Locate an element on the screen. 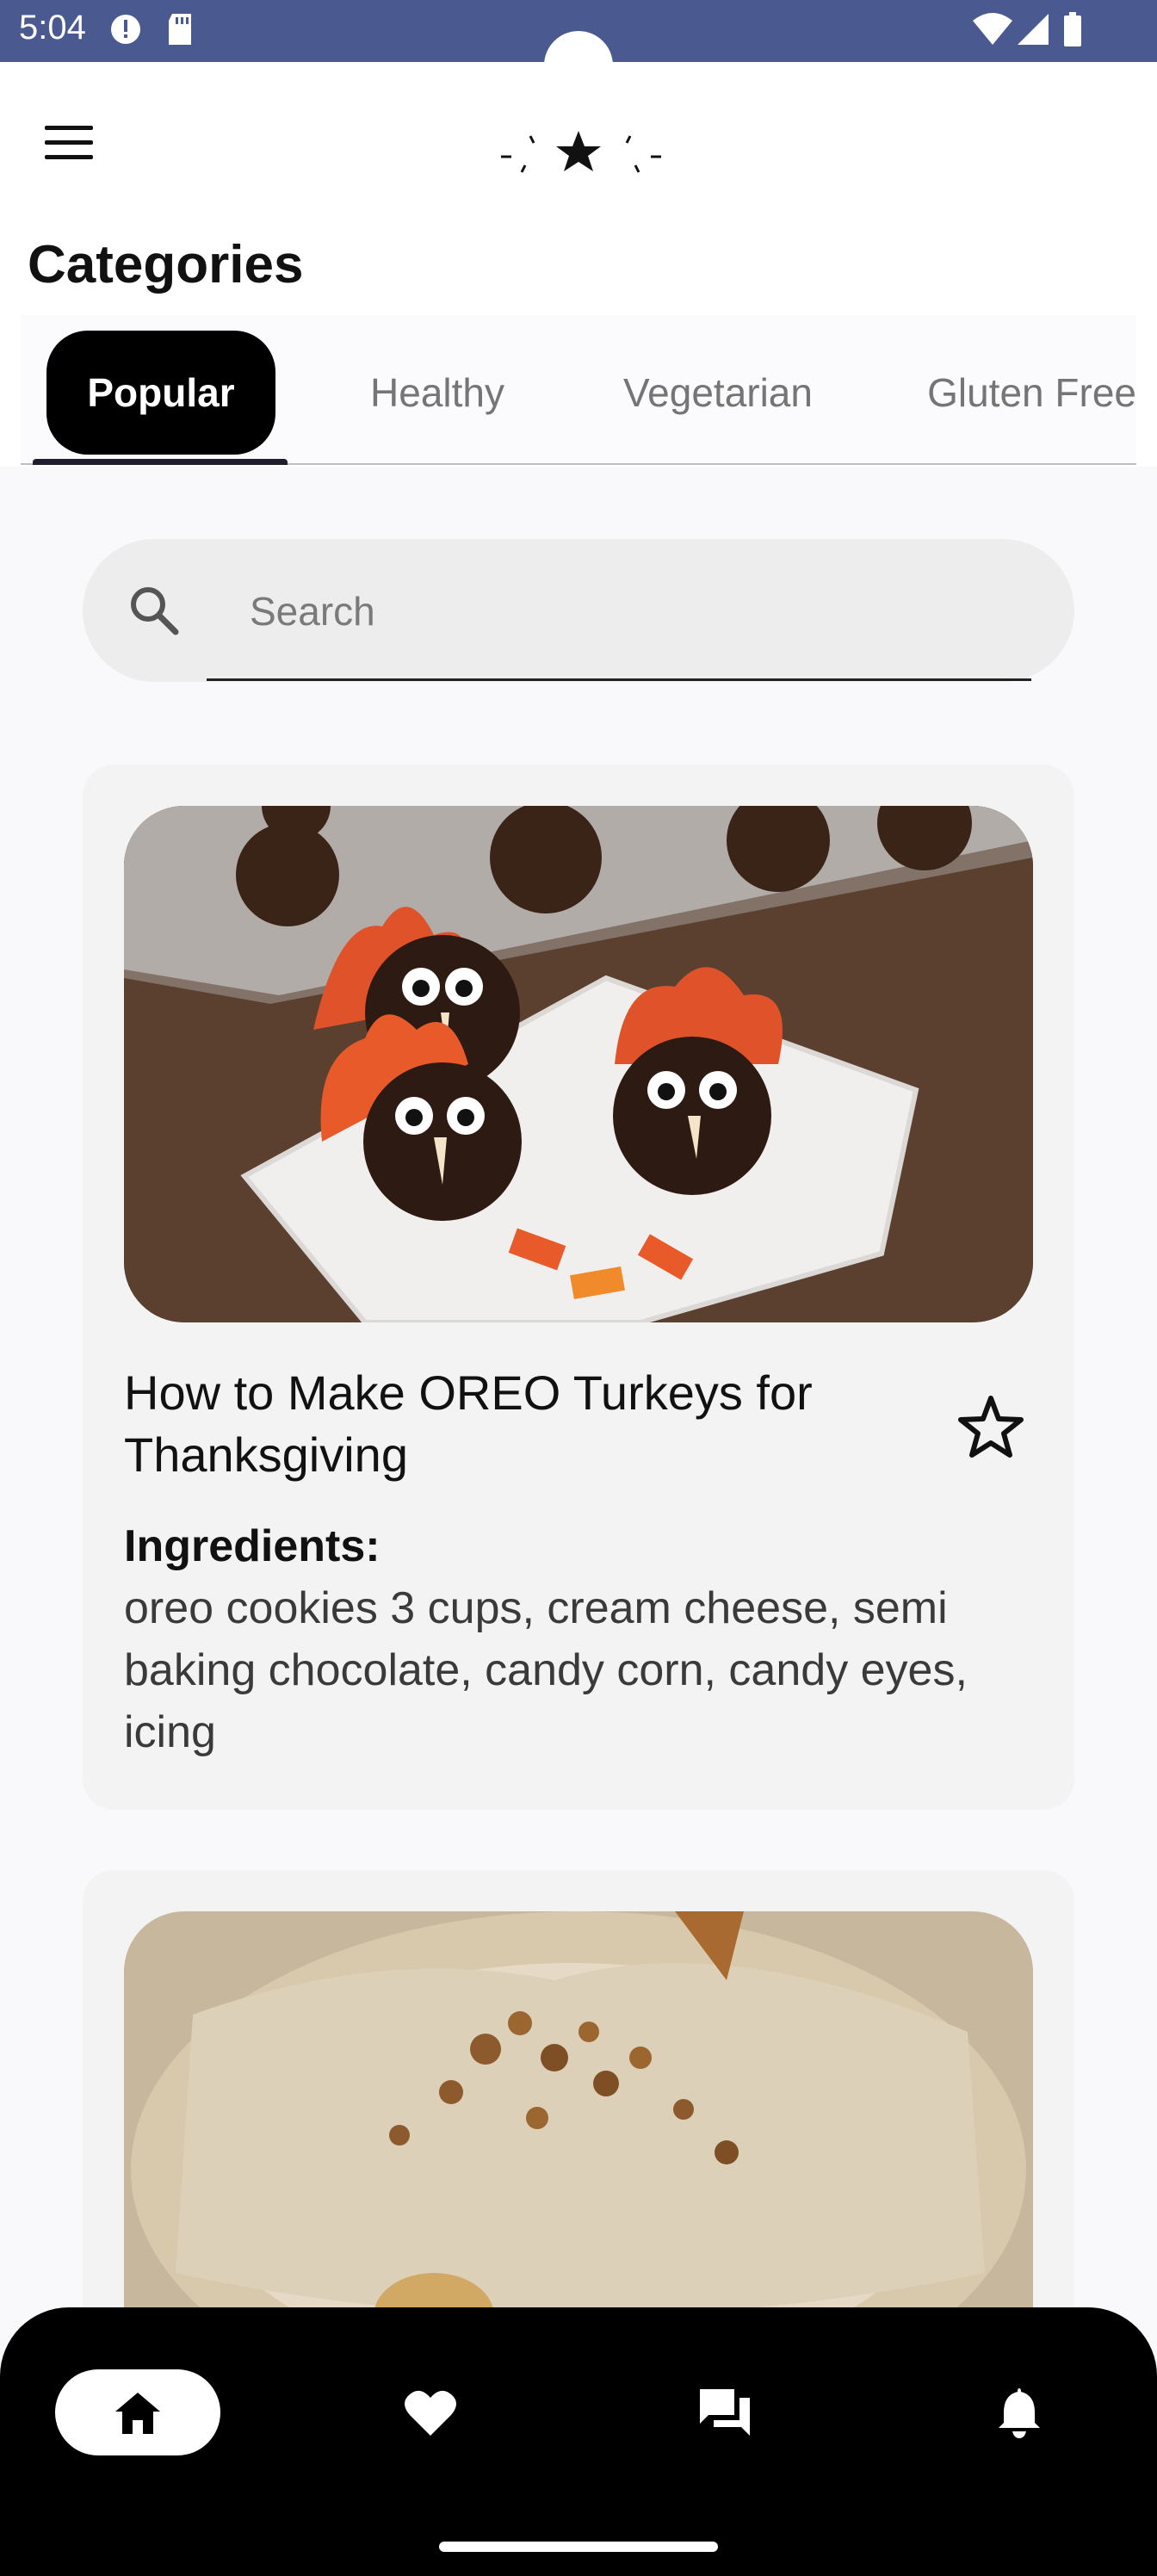 This screenshot has height=2576, width=1157. nav-home is located at coordinates (138, 2412).